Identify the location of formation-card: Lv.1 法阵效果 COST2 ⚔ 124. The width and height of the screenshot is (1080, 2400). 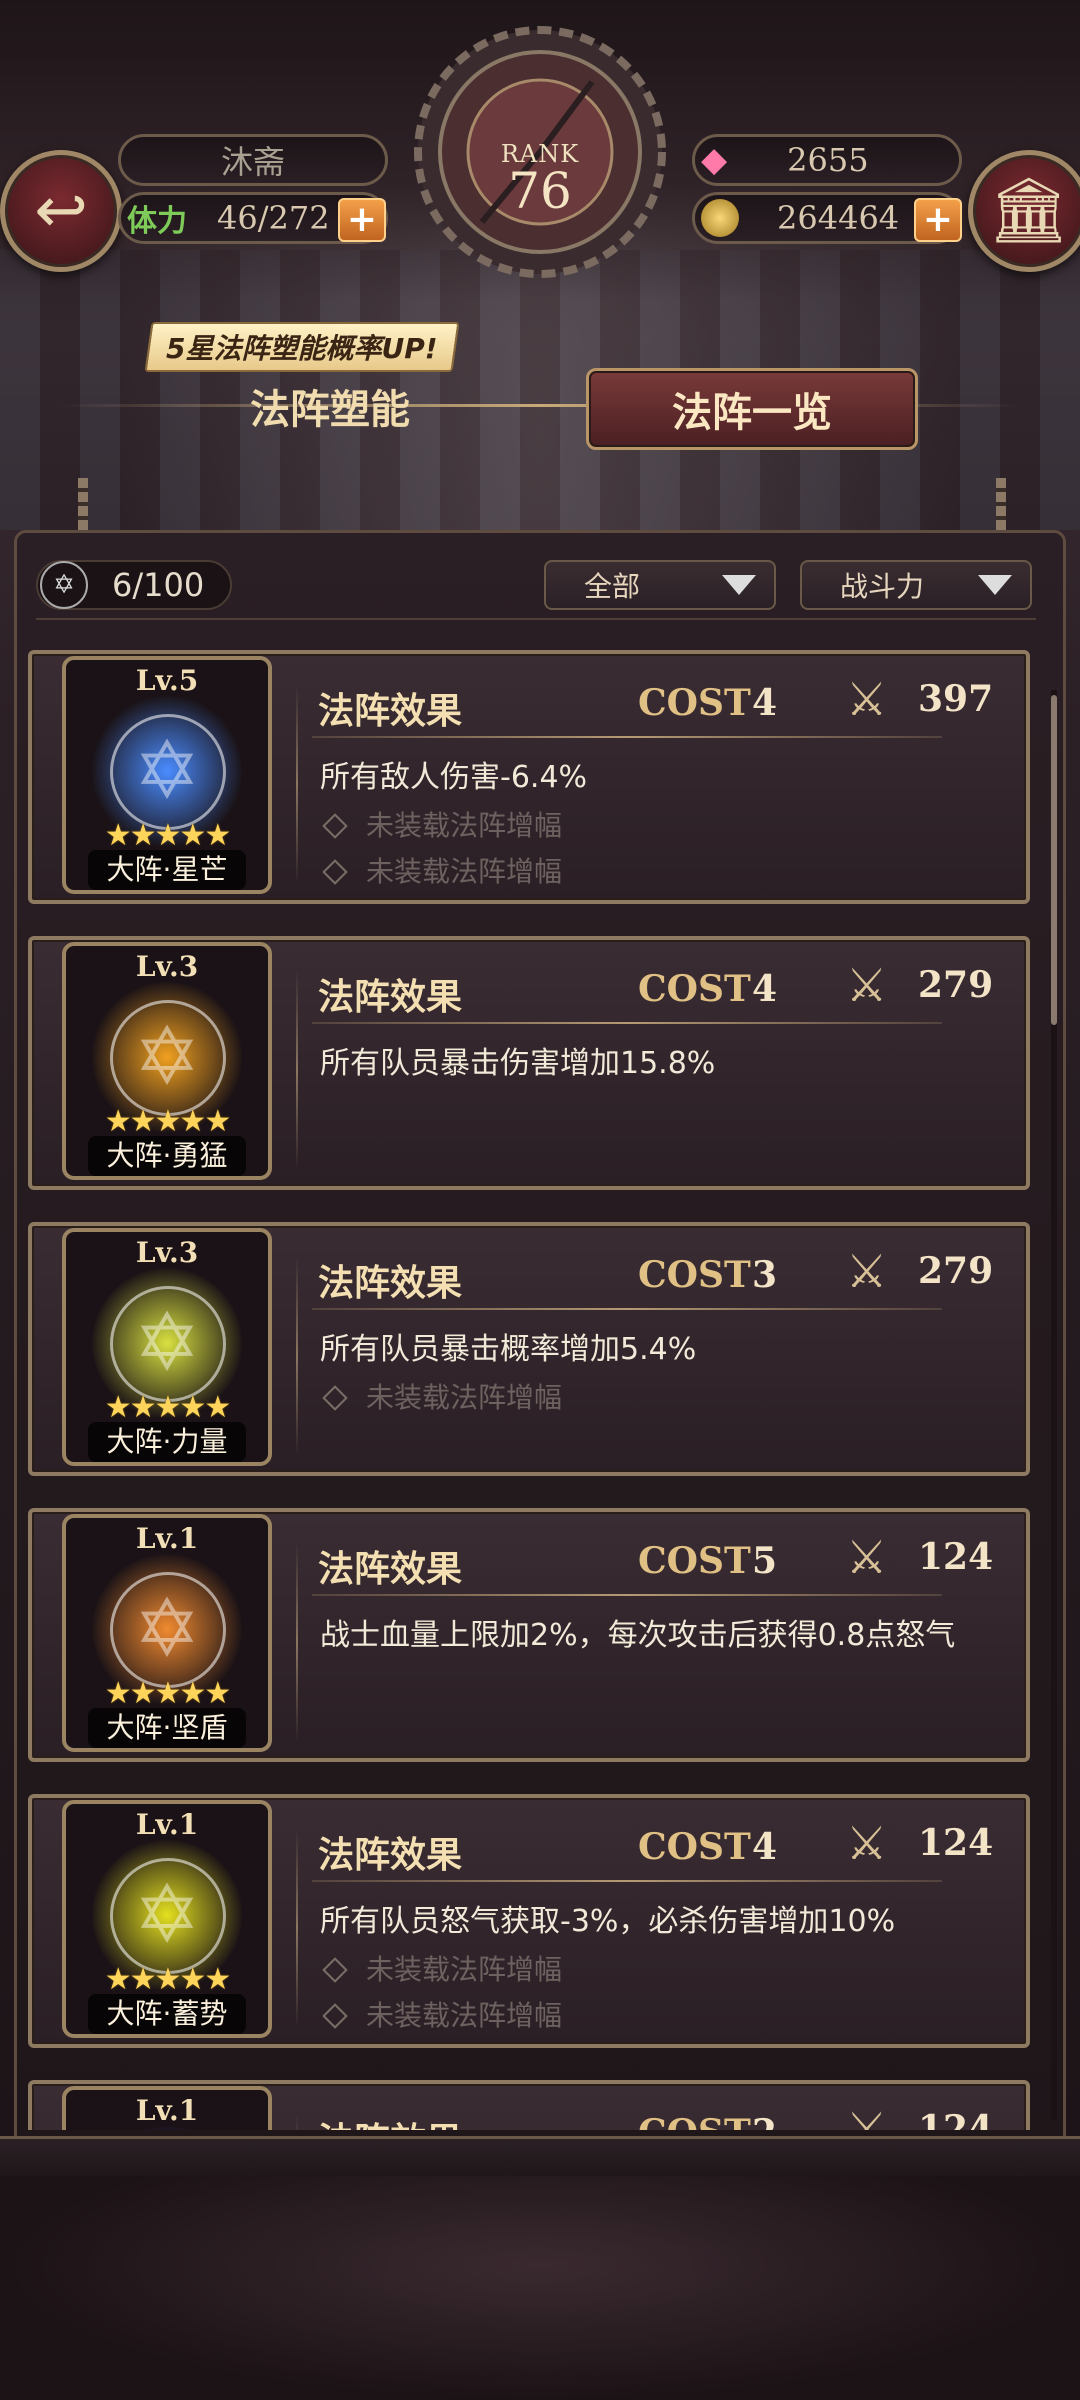
(529, 2105).